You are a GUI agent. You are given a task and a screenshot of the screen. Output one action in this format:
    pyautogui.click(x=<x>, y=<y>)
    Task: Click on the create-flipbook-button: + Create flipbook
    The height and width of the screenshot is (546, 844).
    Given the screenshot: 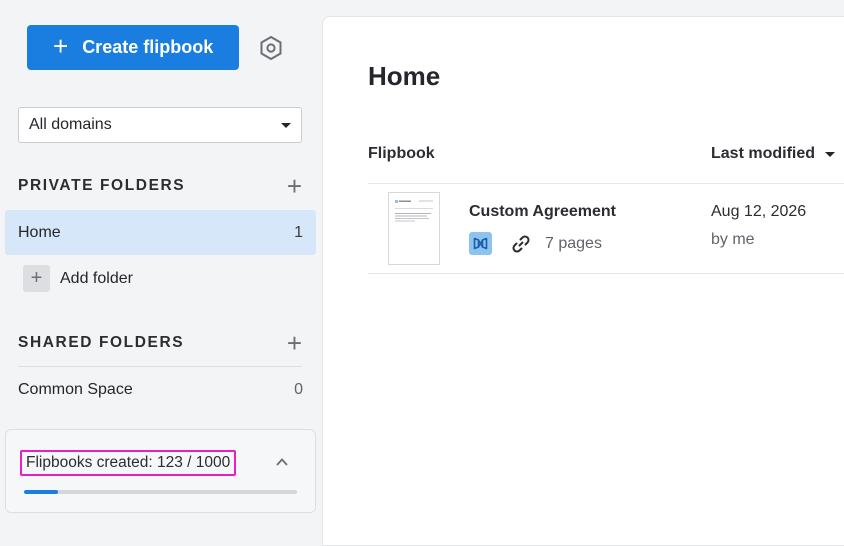 What is the action you would take?
    pyautogui.click(x=133, y=47)
    